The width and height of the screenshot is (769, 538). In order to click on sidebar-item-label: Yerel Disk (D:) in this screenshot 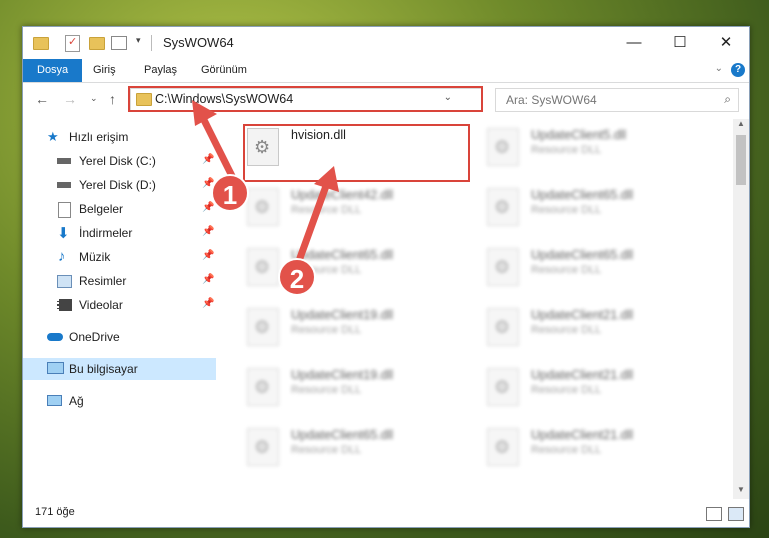, I will do `click(117, 185)`.